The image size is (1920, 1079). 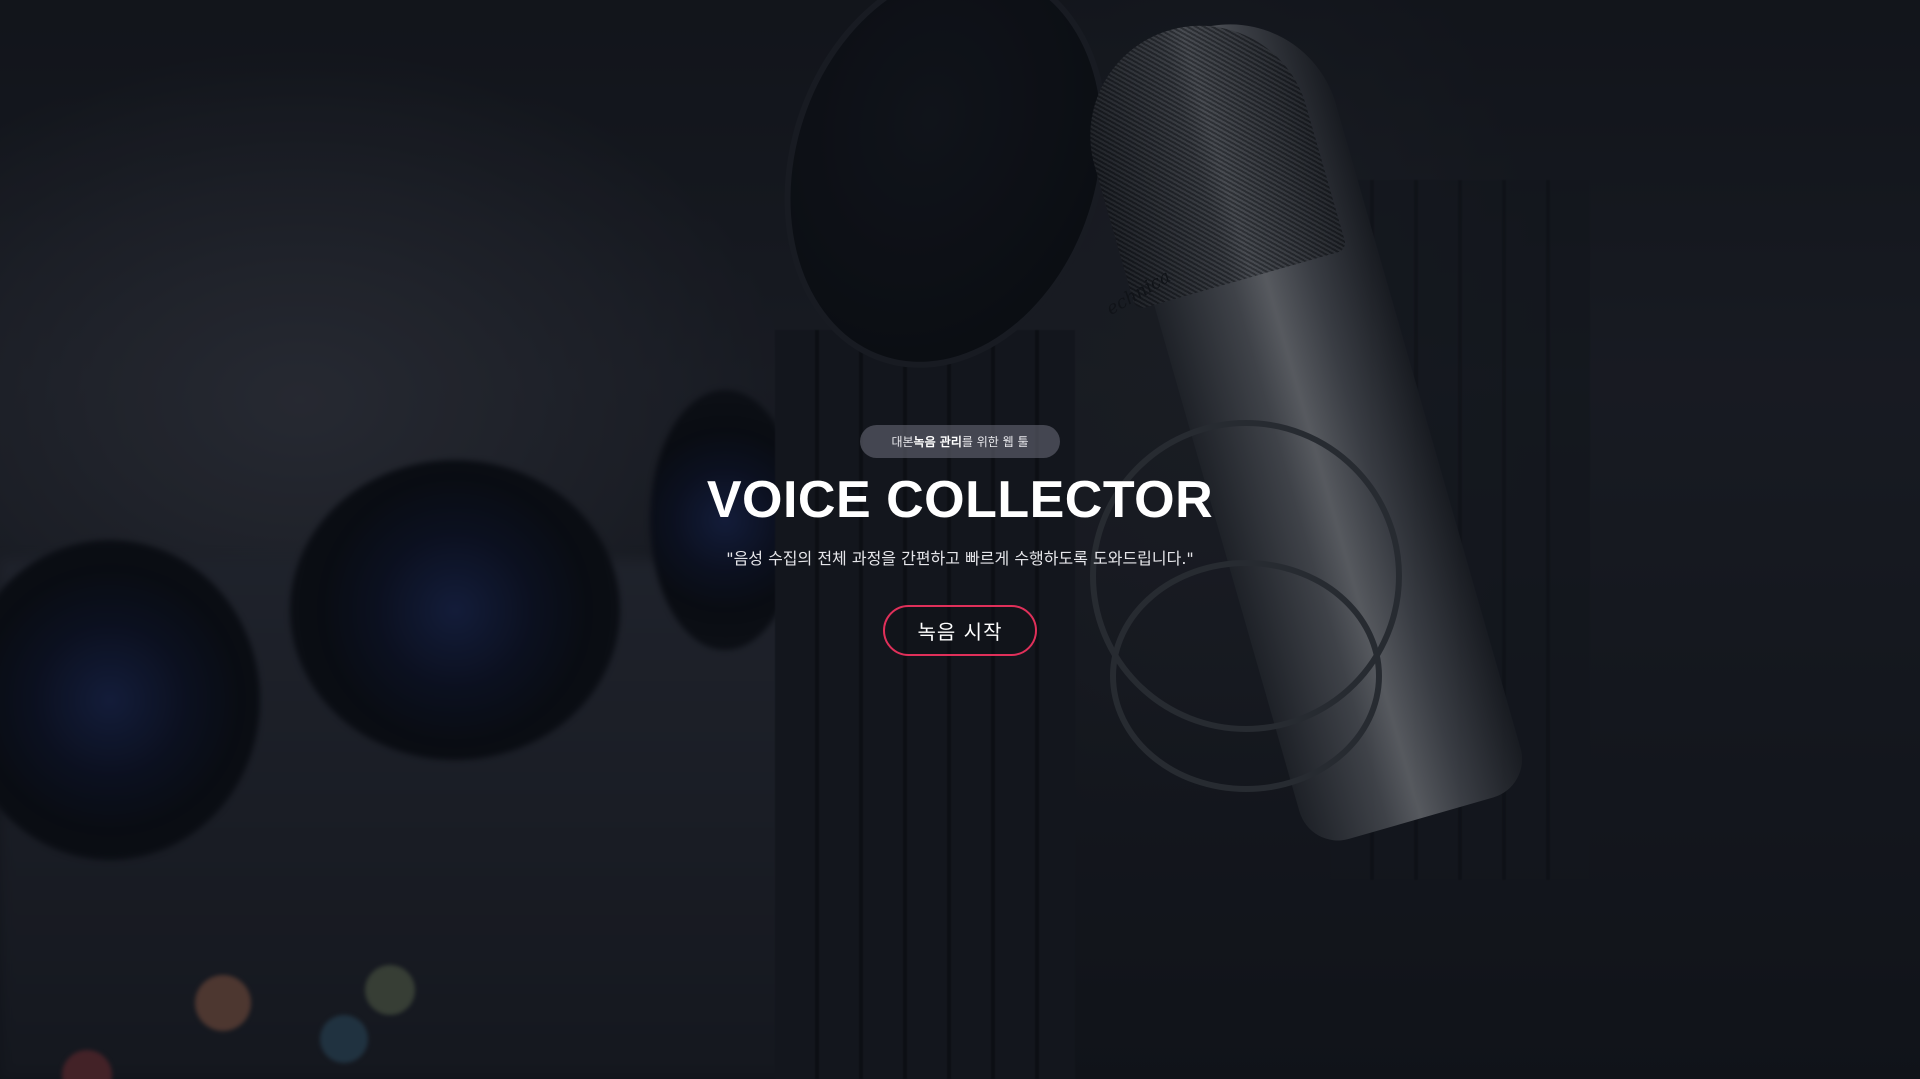 I want to click on app-tagline-badge: 대본 녹음 관리 를 위한 웹 툴, so click(x=960, y=441).